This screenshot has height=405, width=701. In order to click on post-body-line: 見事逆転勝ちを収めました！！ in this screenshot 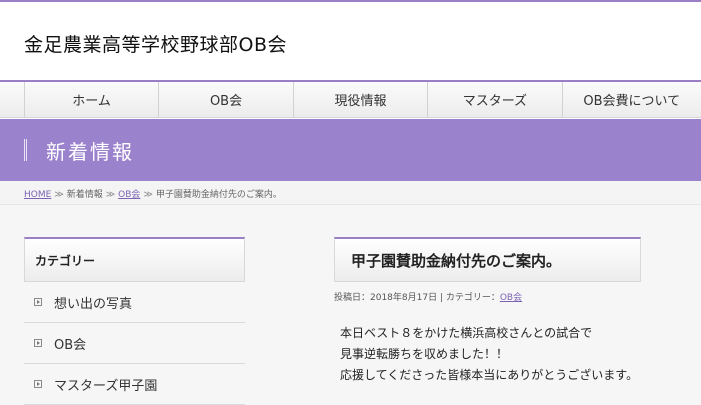, I will do `click(424, 354)`.